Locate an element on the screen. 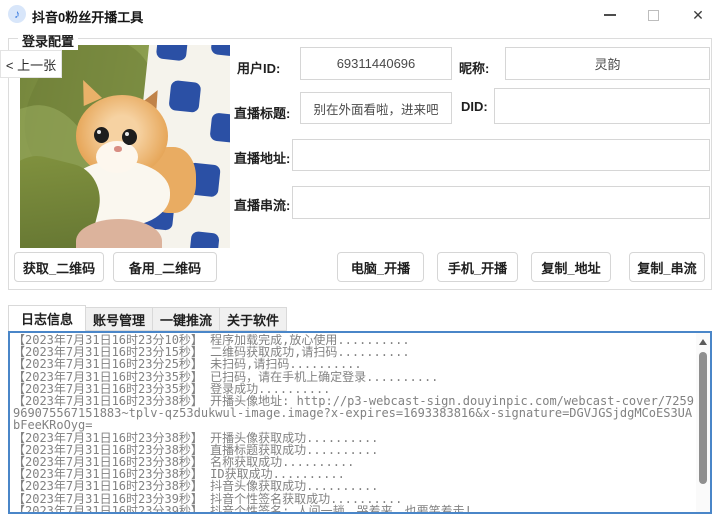 The width and height of the screenshot is (720, 514). pc-start-button: 电脑_开播 is located at coordinates (380, 267).